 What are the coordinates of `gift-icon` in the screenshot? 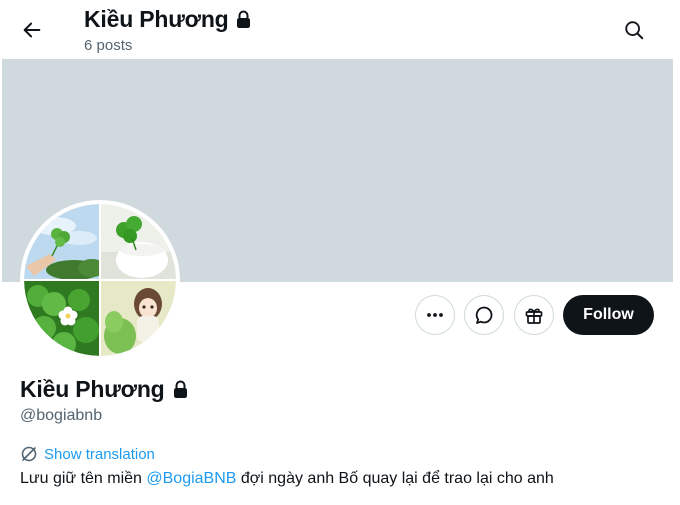 It's located at (534, 316).